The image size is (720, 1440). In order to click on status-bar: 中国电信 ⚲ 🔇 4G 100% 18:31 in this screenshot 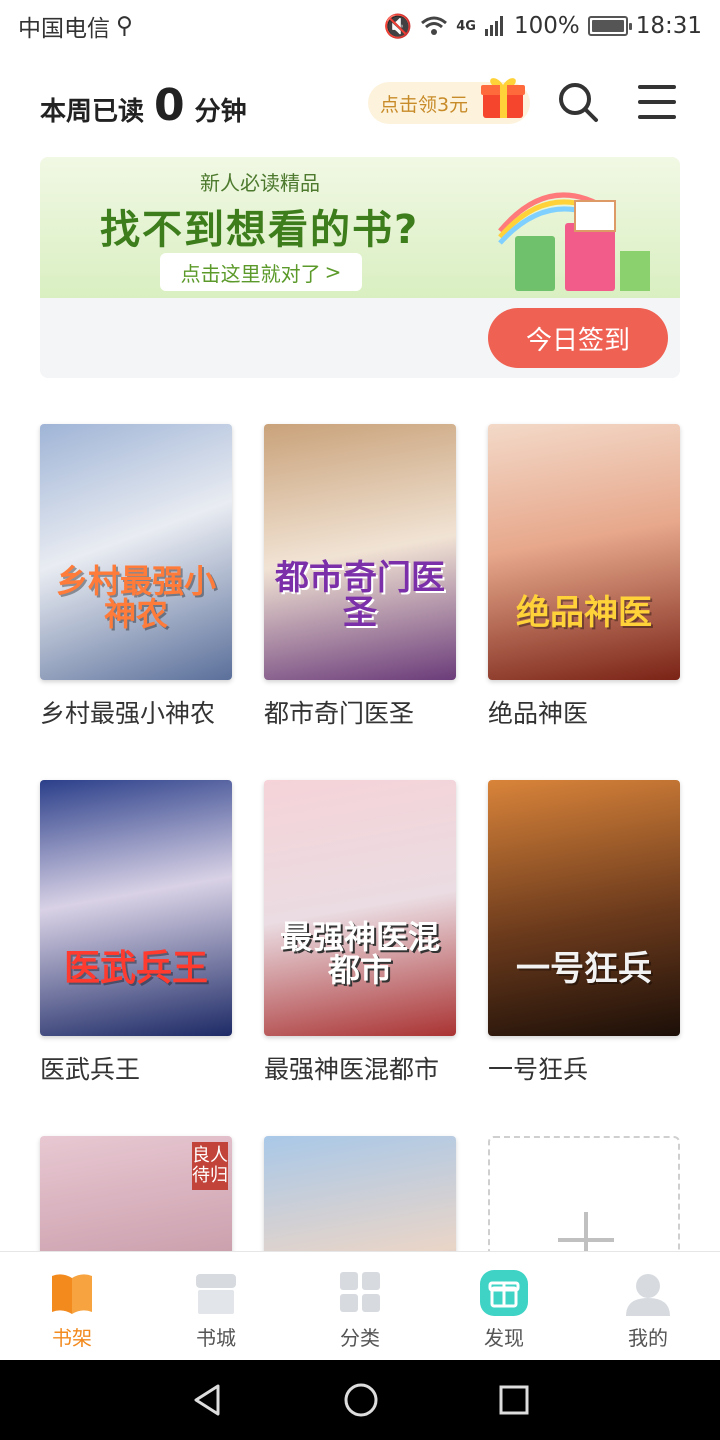, I will do `click(360, 26)`.